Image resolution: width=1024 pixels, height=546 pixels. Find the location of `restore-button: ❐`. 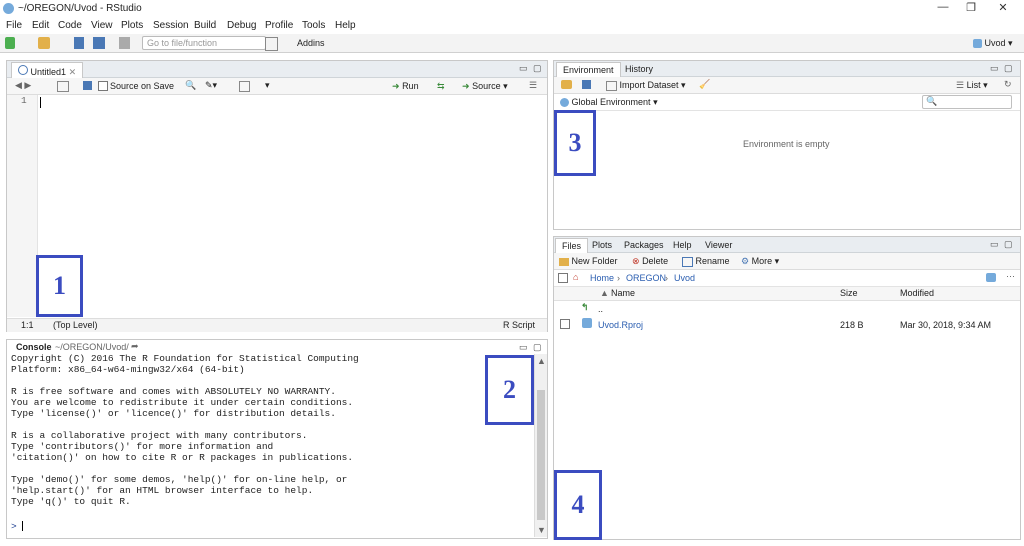

restore-button: ❐ is located at coordinates (971, 8).